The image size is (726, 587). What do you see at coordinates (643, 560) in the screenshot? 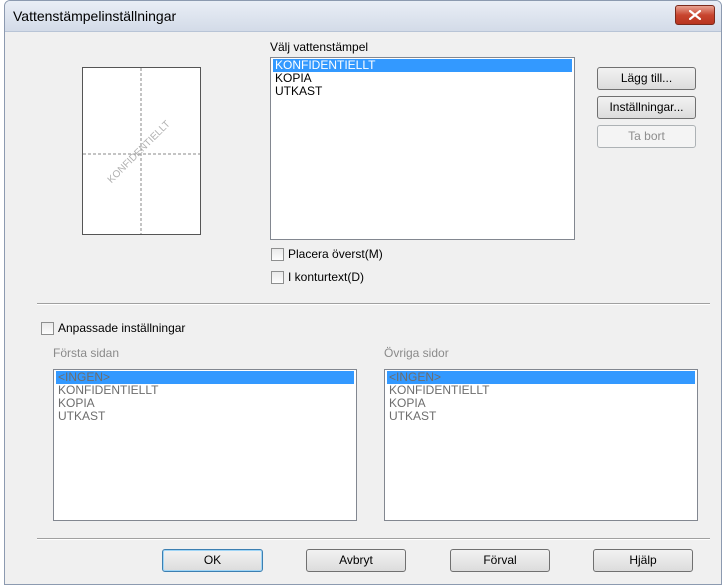
I see `help-button: Hjälp` at bounding box center [643, 560].